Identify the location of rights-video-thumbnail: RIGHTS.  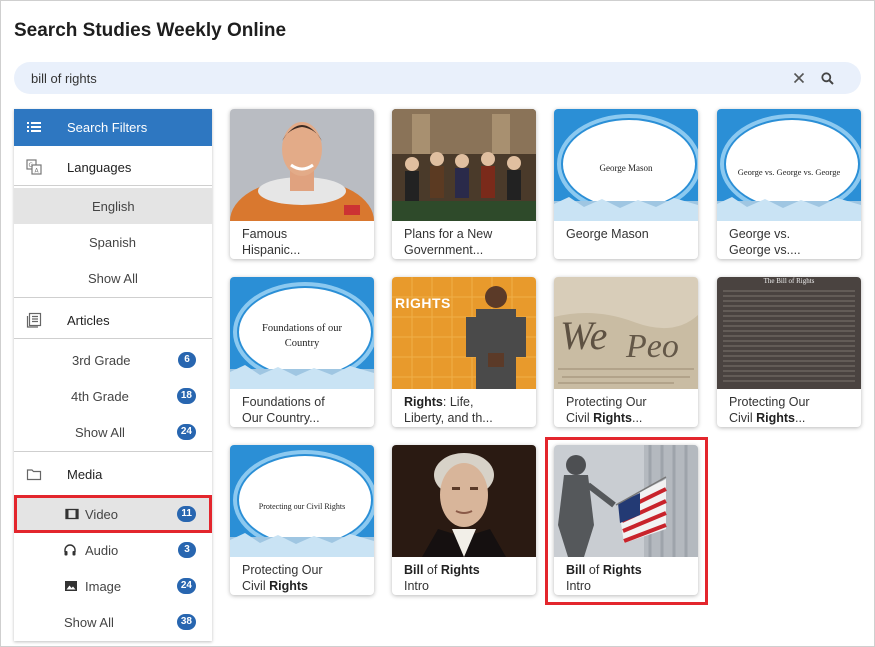
(464, 333).